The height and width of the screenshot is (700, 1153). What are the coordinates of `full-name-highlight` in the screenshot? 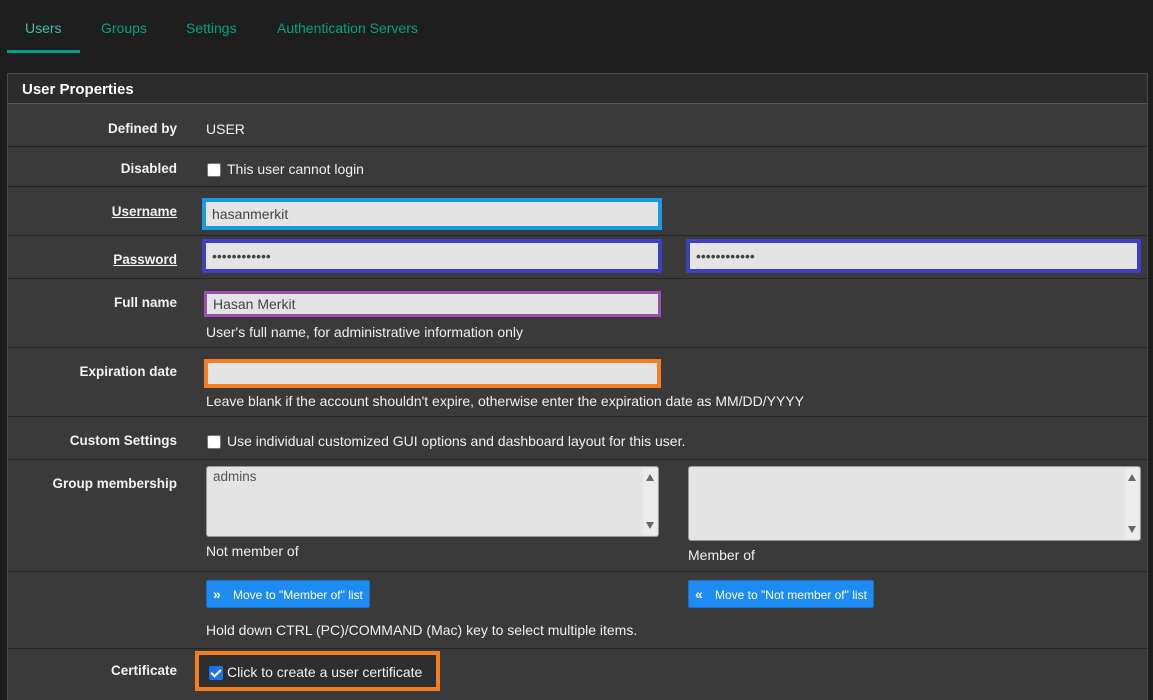 It's located at (432, 304).